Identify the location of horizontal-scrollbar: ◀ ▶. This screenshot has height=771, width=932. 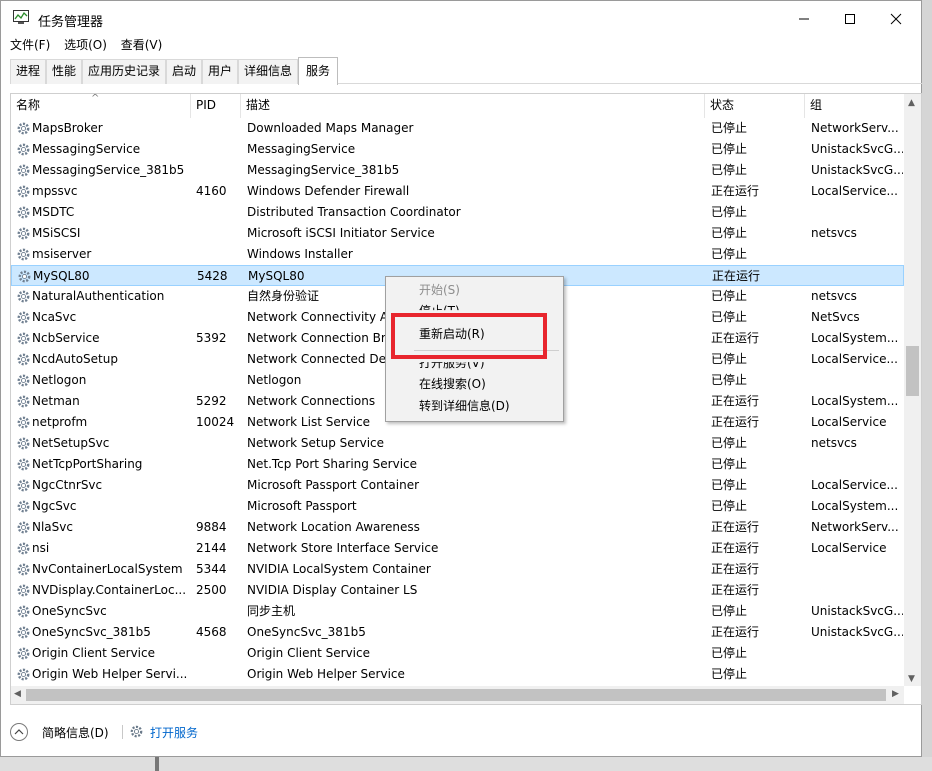
(457, 695).